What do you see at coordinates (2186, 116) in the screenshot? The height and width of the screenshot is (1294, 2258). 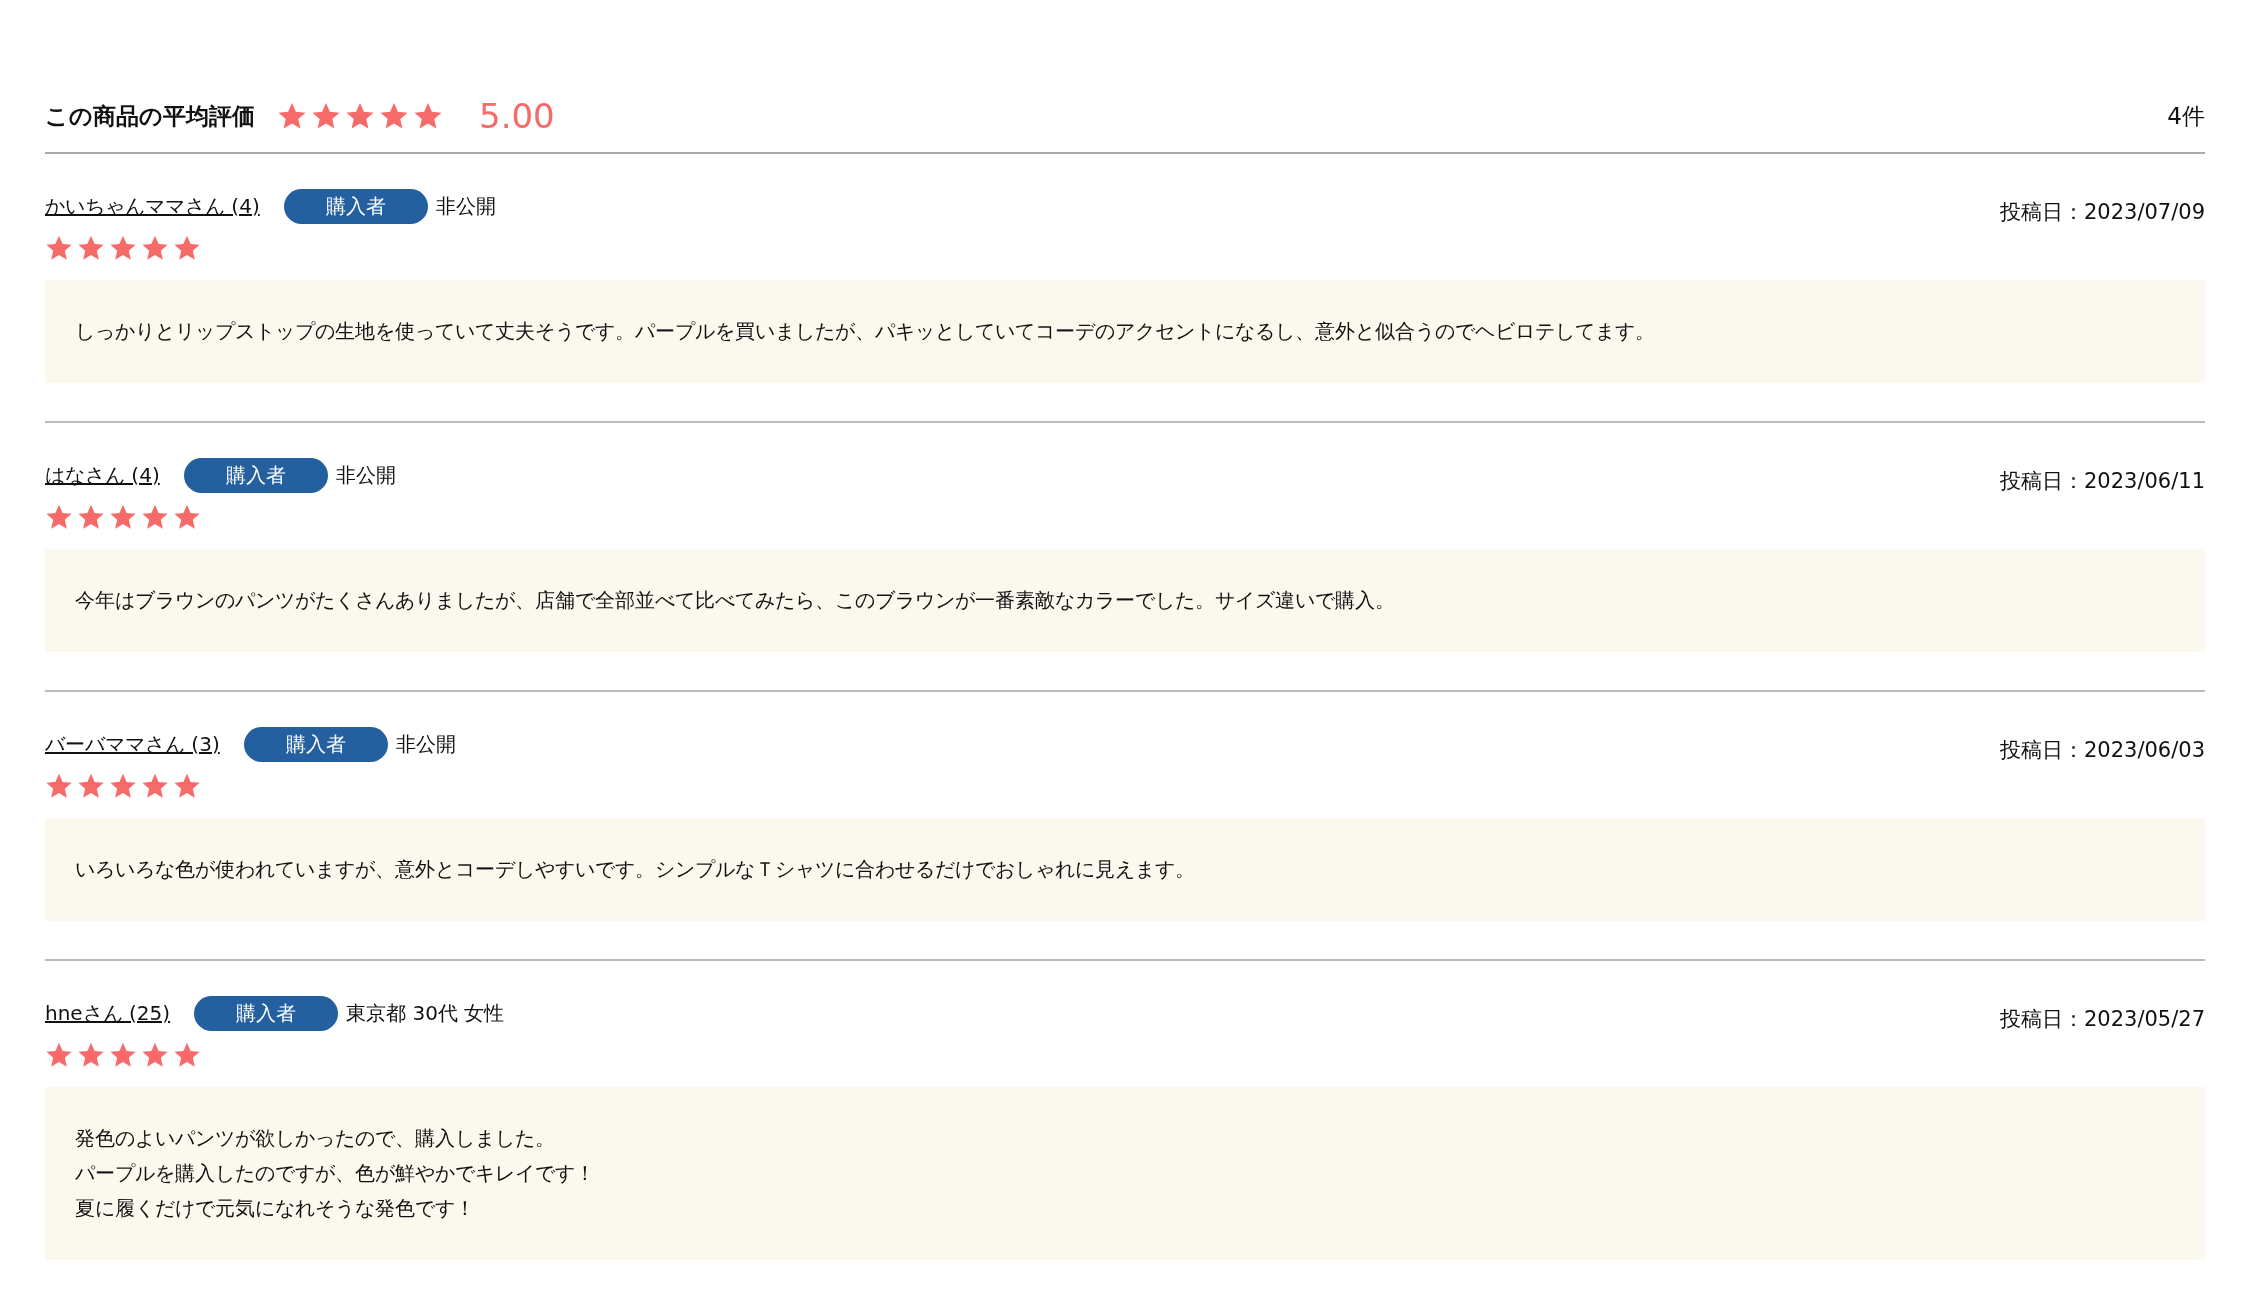 I see `review-count: 4件` at bounding box center [2186, 116].